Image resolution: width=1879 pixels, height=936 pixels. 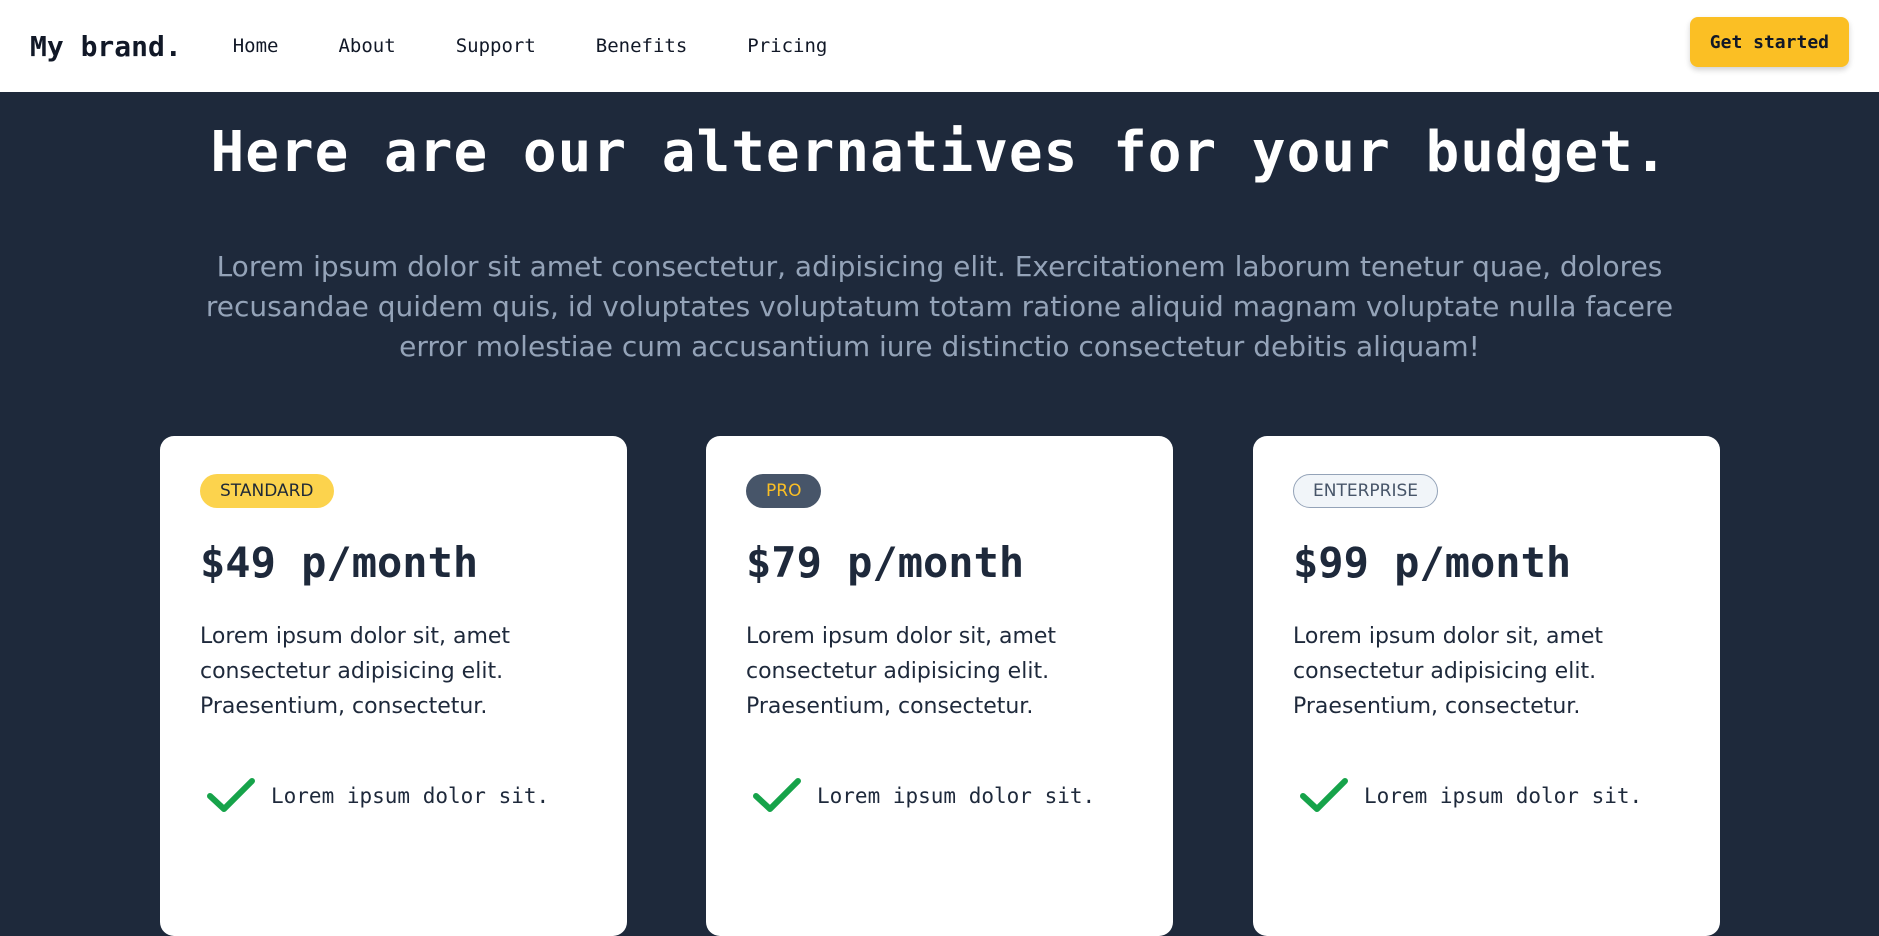 What do you see at coordinates (1366, 491) in the screenshot?
I see `plan-badge: ENTERPRISE` at bounding box center [1366, 491].